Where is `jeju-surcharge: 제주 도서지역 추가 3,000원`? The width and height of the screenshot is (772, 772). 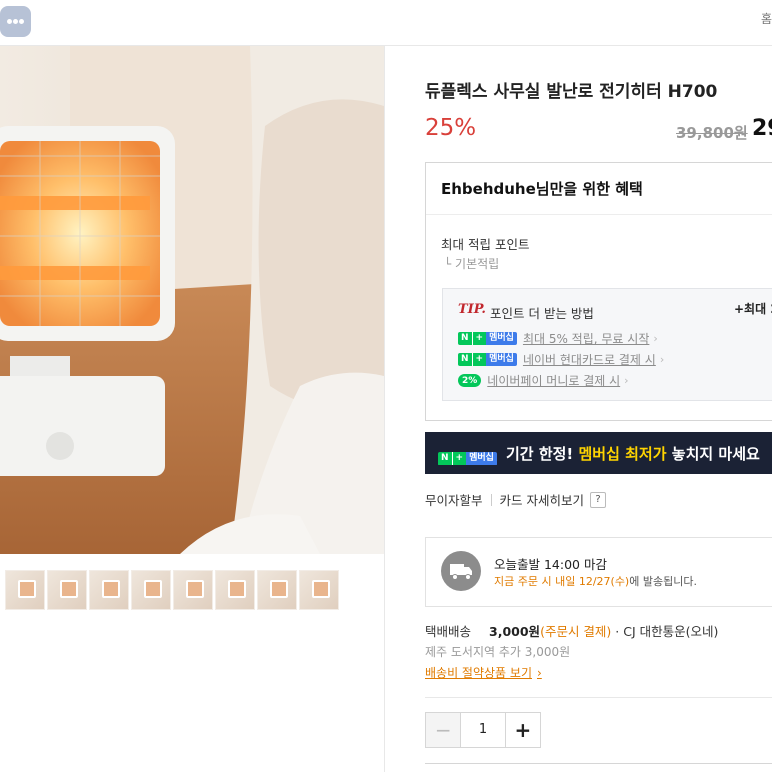 jeju-surcharge: 제주 도서지역 추가 3,000원 is located at coordinates (498, 652).